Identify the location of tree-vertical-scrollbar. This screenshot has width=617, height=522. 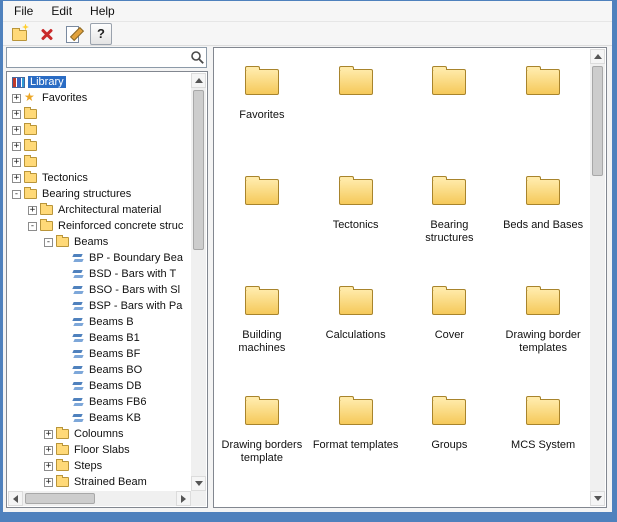
(198, 282).